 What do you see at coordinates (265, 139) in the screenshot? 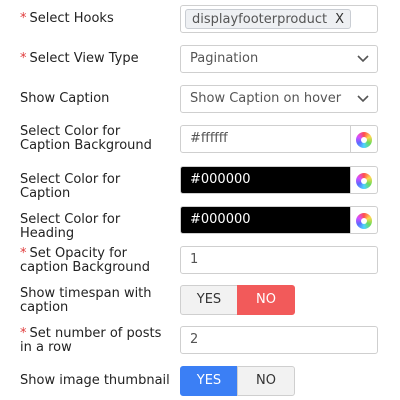
I see `caption-bg-color-input: #ffffff` at bounding box center [265, 139].